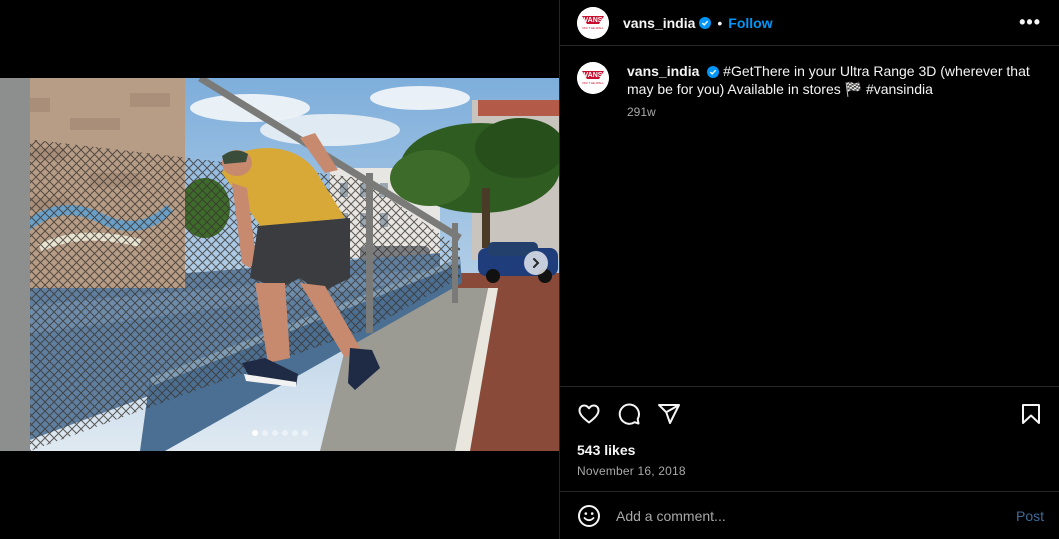 The height and width of the screenshot is (539, 1059). Describe the element at coordinates (1030, 516) in the screenshot. I see `post-comment-button: Post` at that location.